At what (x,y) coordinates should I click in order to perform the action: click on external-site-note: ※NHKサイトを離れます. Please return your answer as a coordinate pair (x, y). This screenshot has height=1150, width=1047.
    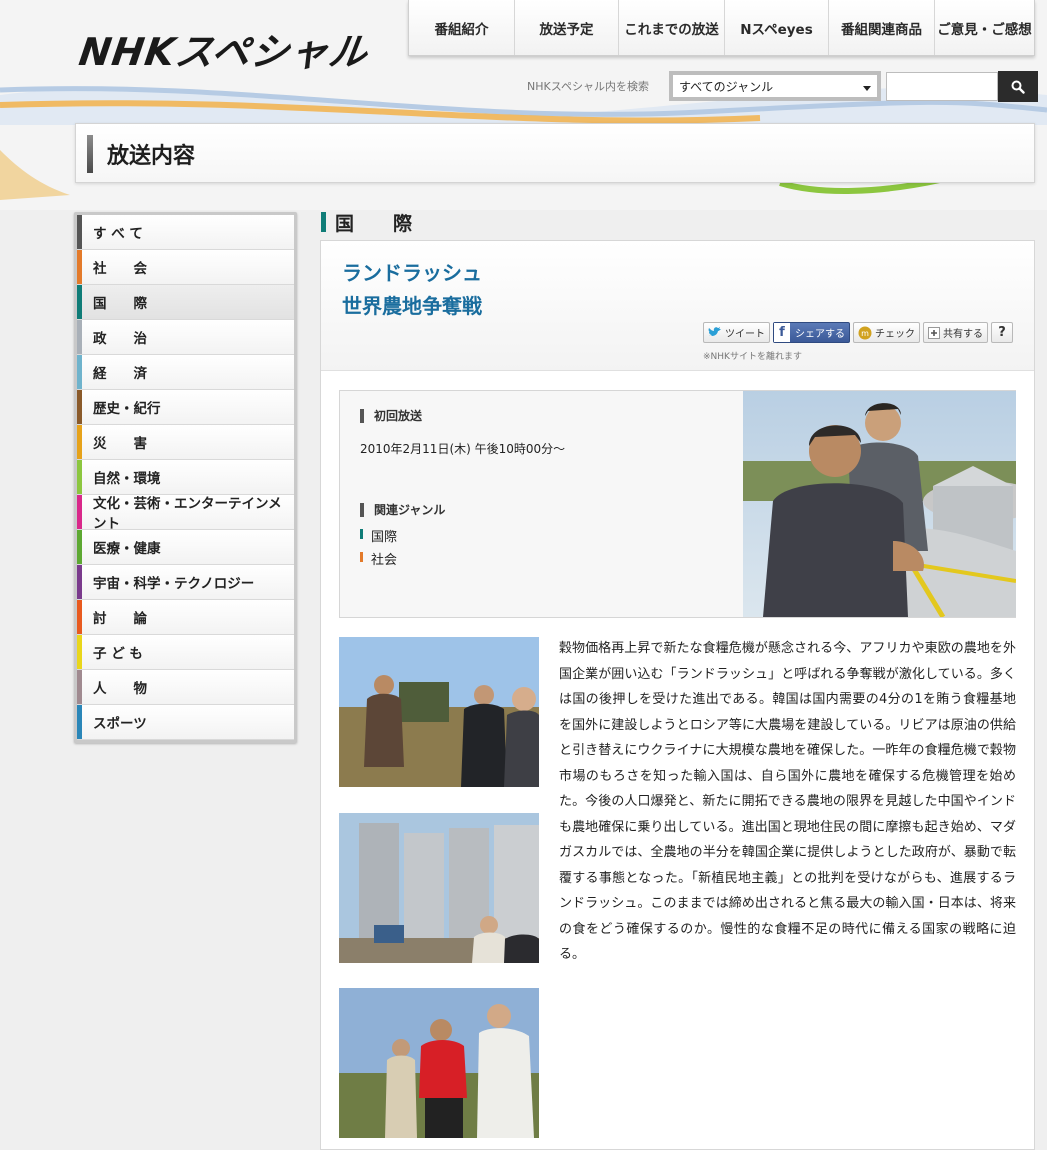
    Looking at the image, I should click on (752, 357).